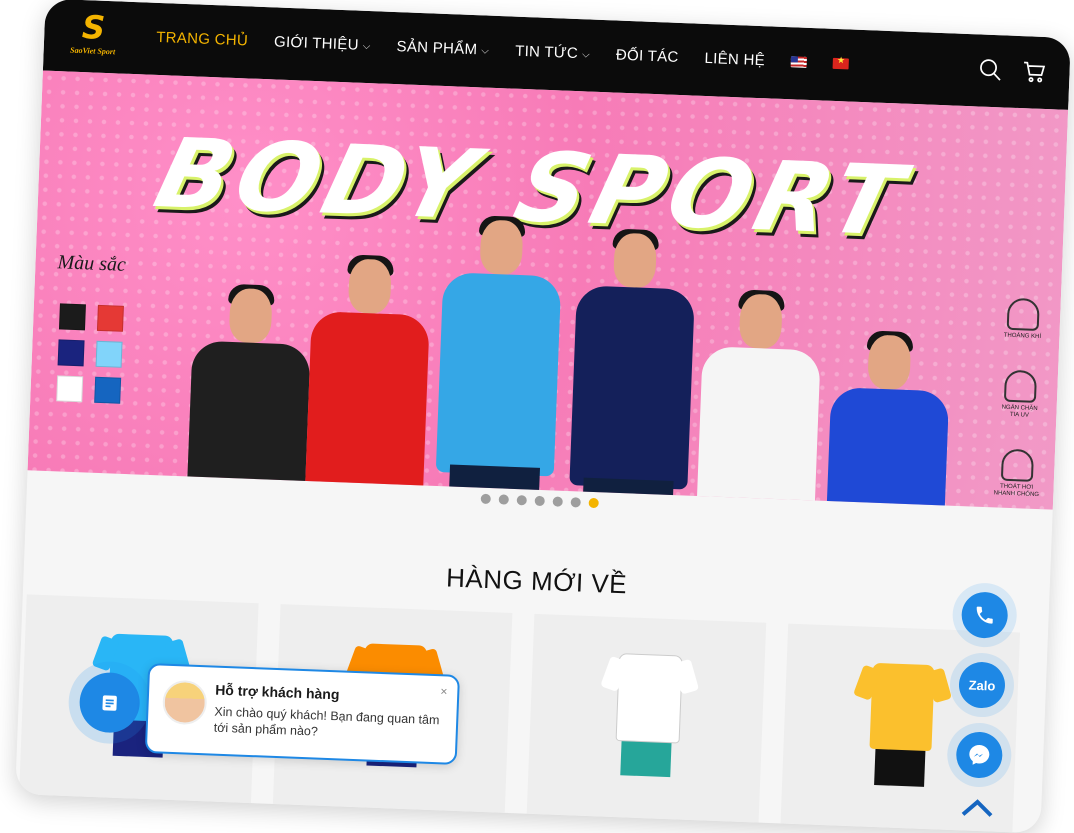  I want to click on nav-item-label: TRANG CHỦ, so click(202, 39).